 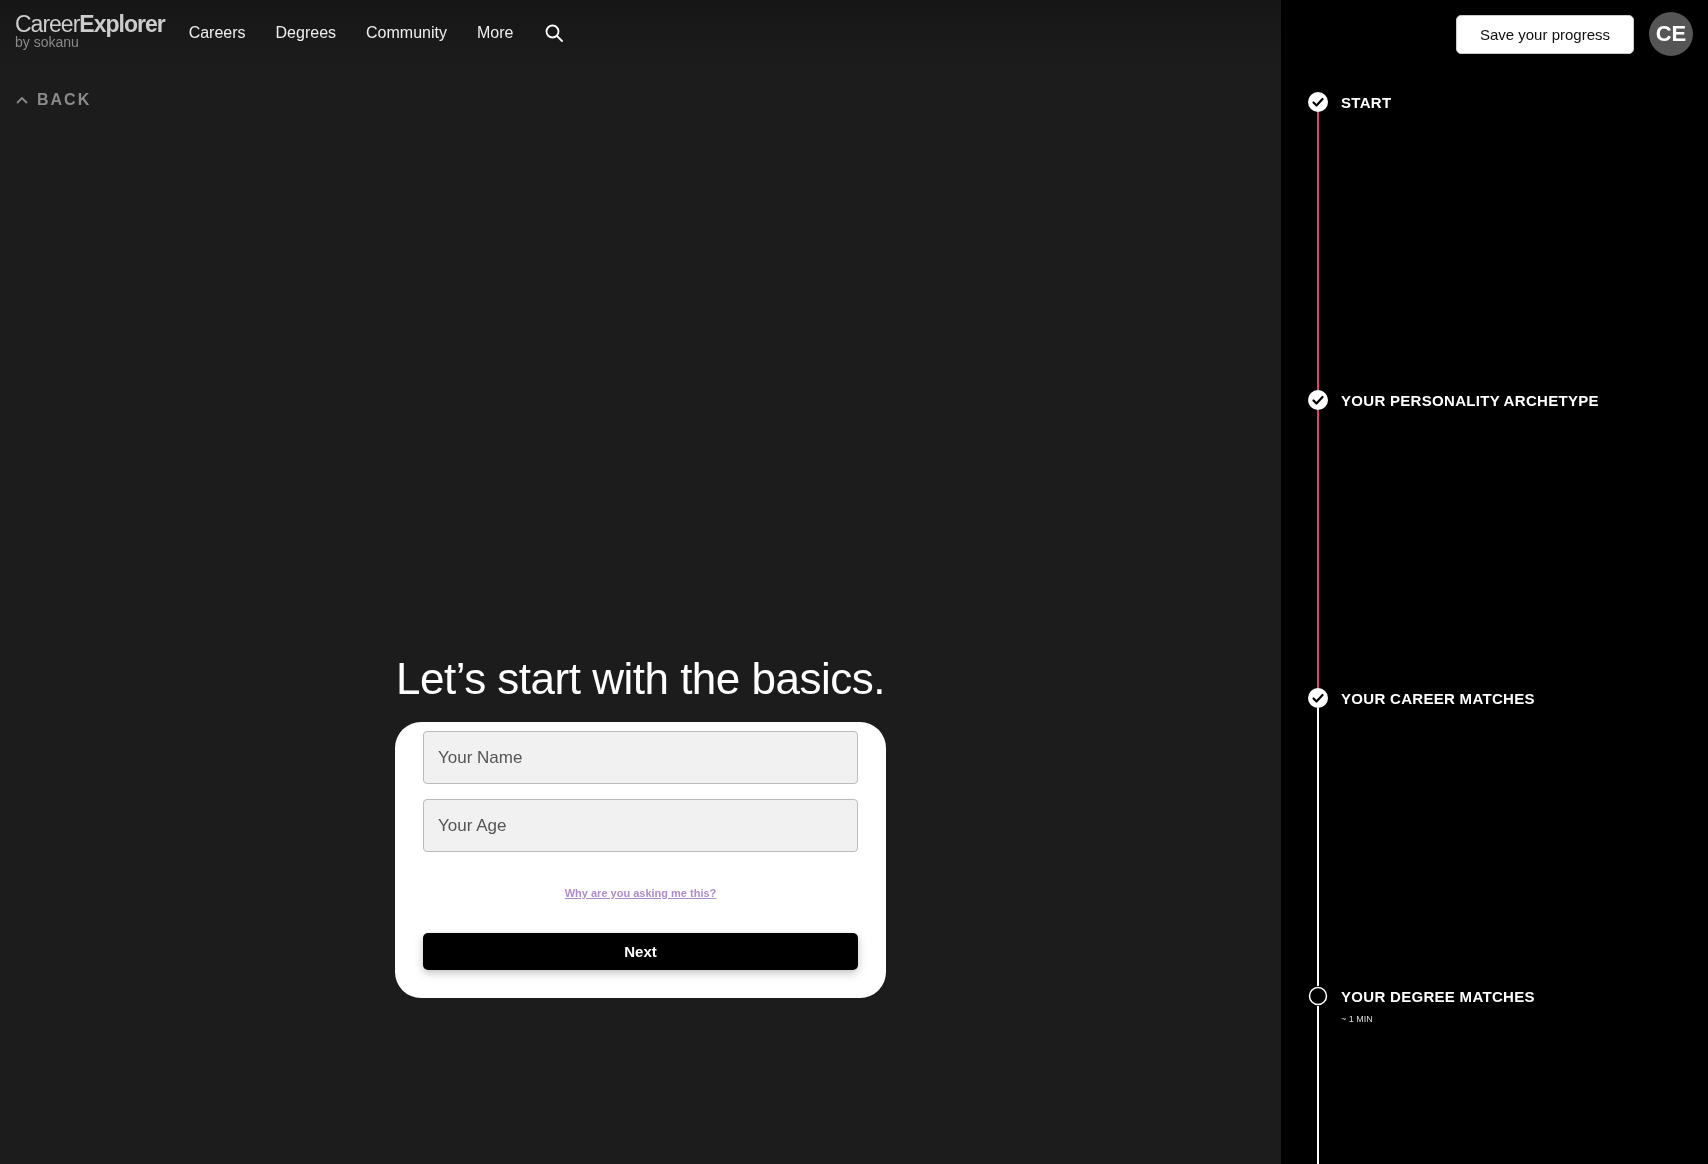 I want to click on text-input-field: Your Age, so click(x=640, y=825).